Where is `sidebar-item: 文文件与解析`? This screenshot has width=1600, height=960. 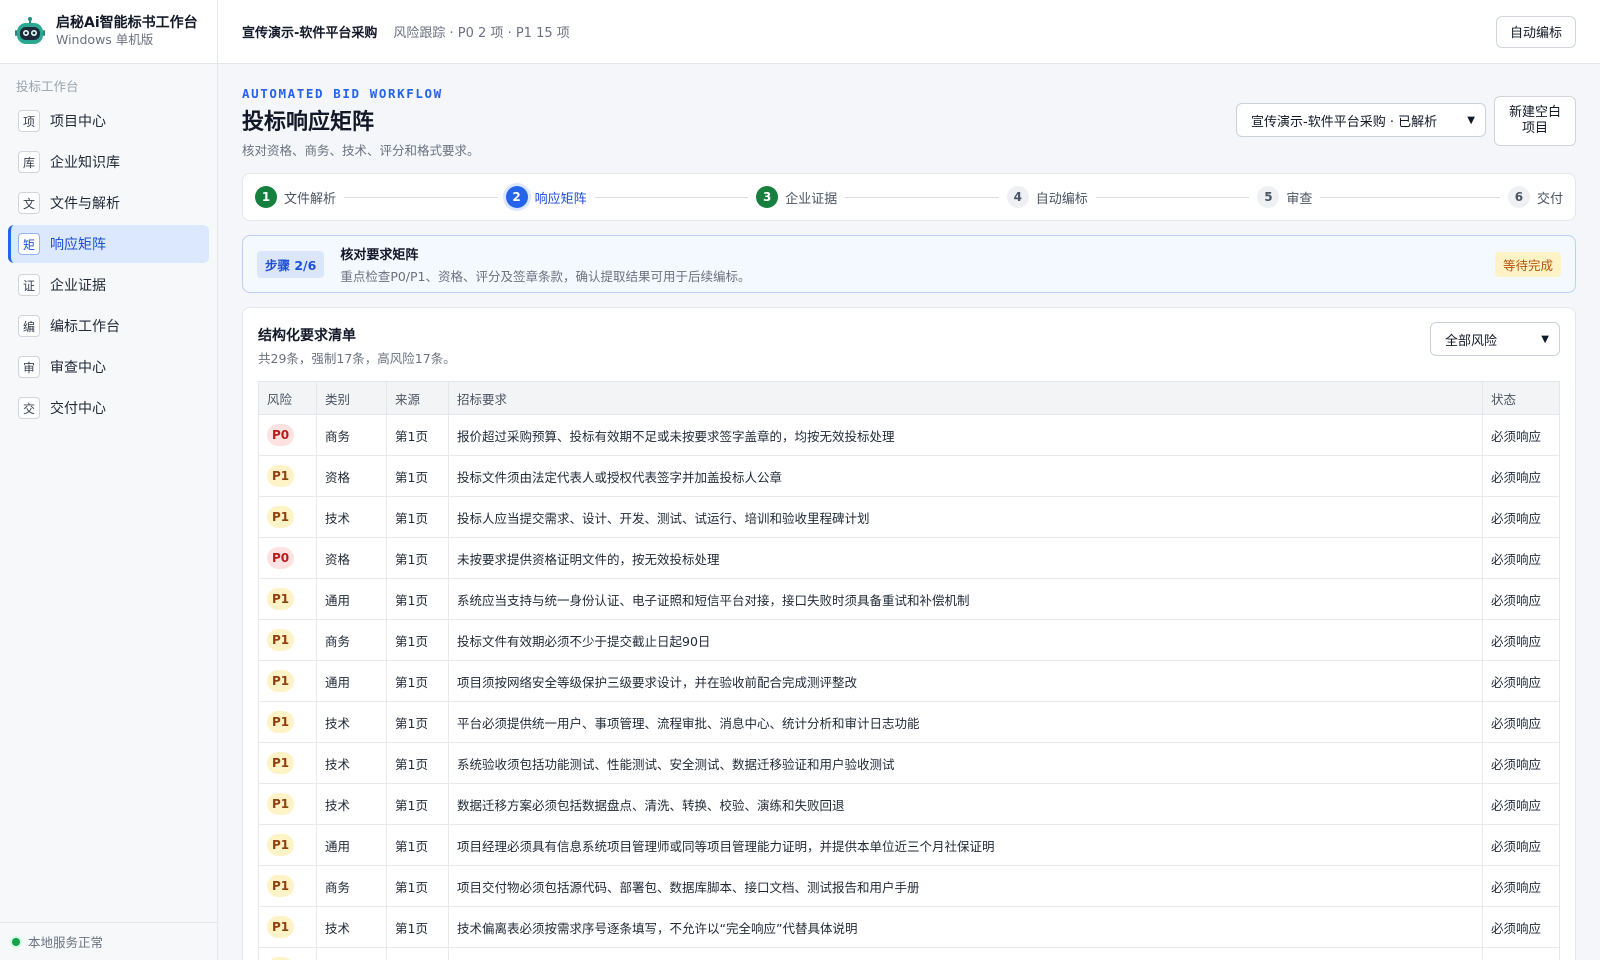
sidebar-item: 文文件与解析 is located at coordinates (108, 203).